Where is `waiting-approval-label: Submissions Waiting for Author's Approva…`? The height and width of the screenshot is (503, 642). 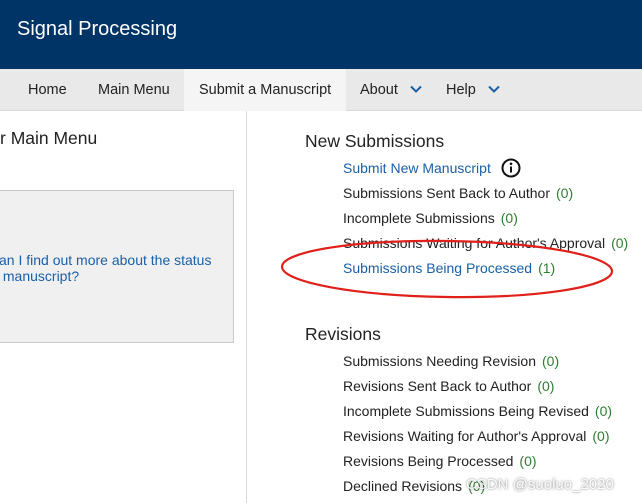
waiting-approval-label: Submissions Waiting for Author's Approva… is located at coordinates (474, 243).